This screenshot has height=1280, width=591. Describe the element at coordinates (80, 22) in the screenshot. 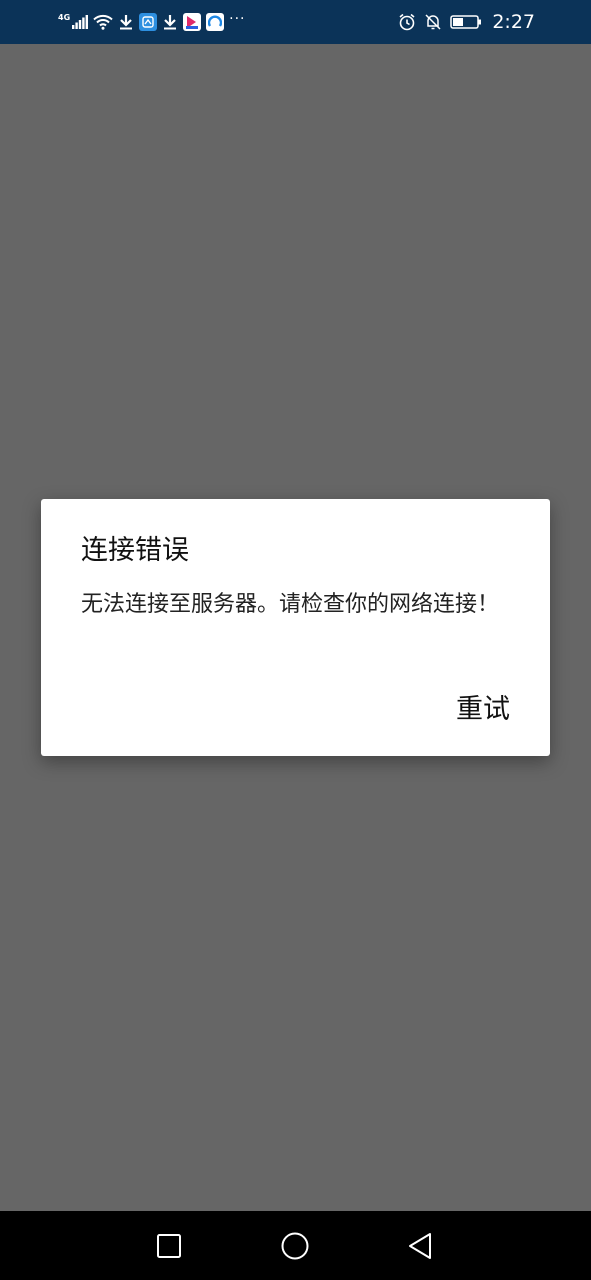

I see `signal-icon` at that location.